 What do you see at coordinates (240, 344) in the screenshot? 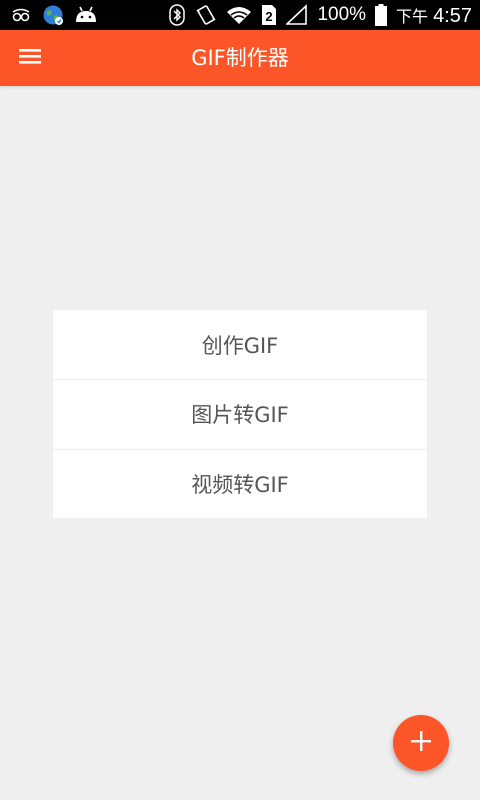
I see `create-gif-option: 创作GIF` at bounding box center [240, 344].